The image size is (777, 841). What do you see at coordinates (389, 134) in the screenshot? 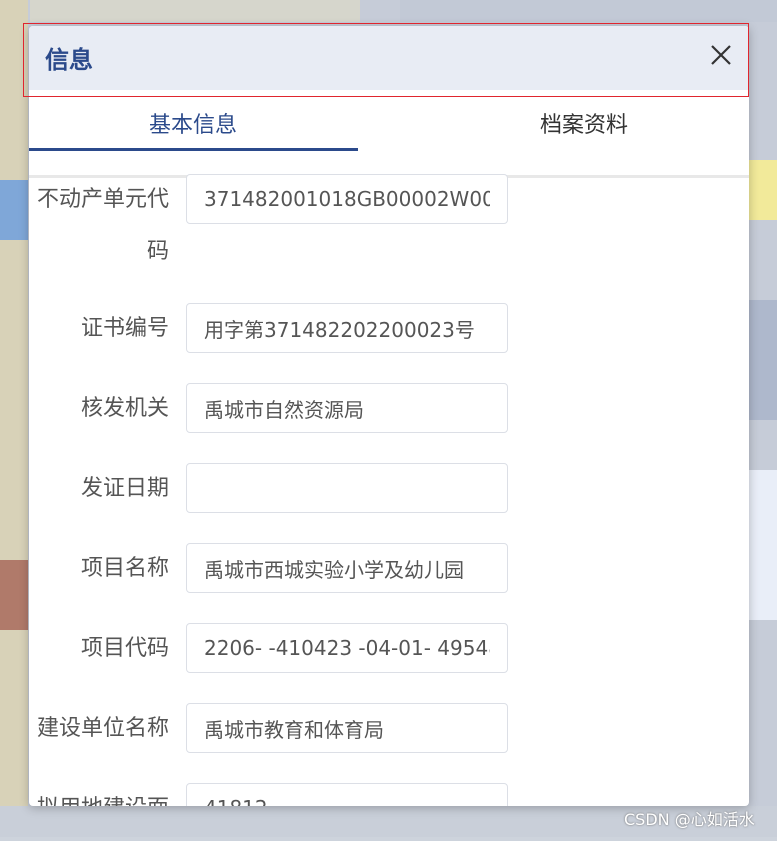
I see `tab-bar: 基本信息 档案资料` at bounding box center [389, 134].